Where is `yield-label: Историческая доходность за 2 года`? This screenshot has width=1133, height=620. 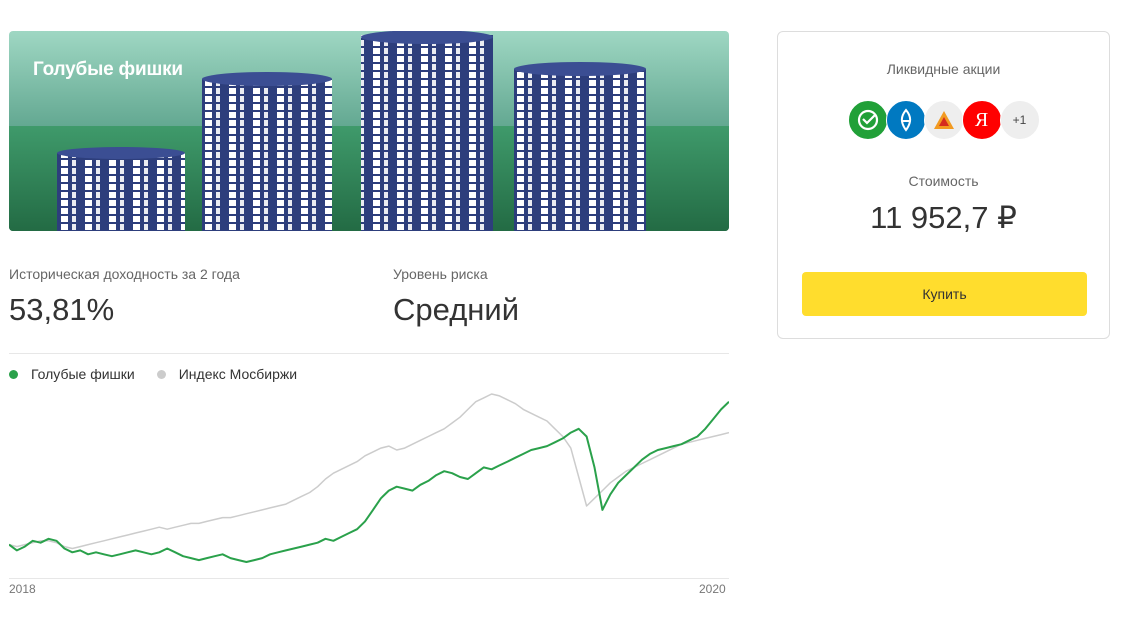 yield-label: Историческая доходность за 2 года is located at coordinates (124, 274).